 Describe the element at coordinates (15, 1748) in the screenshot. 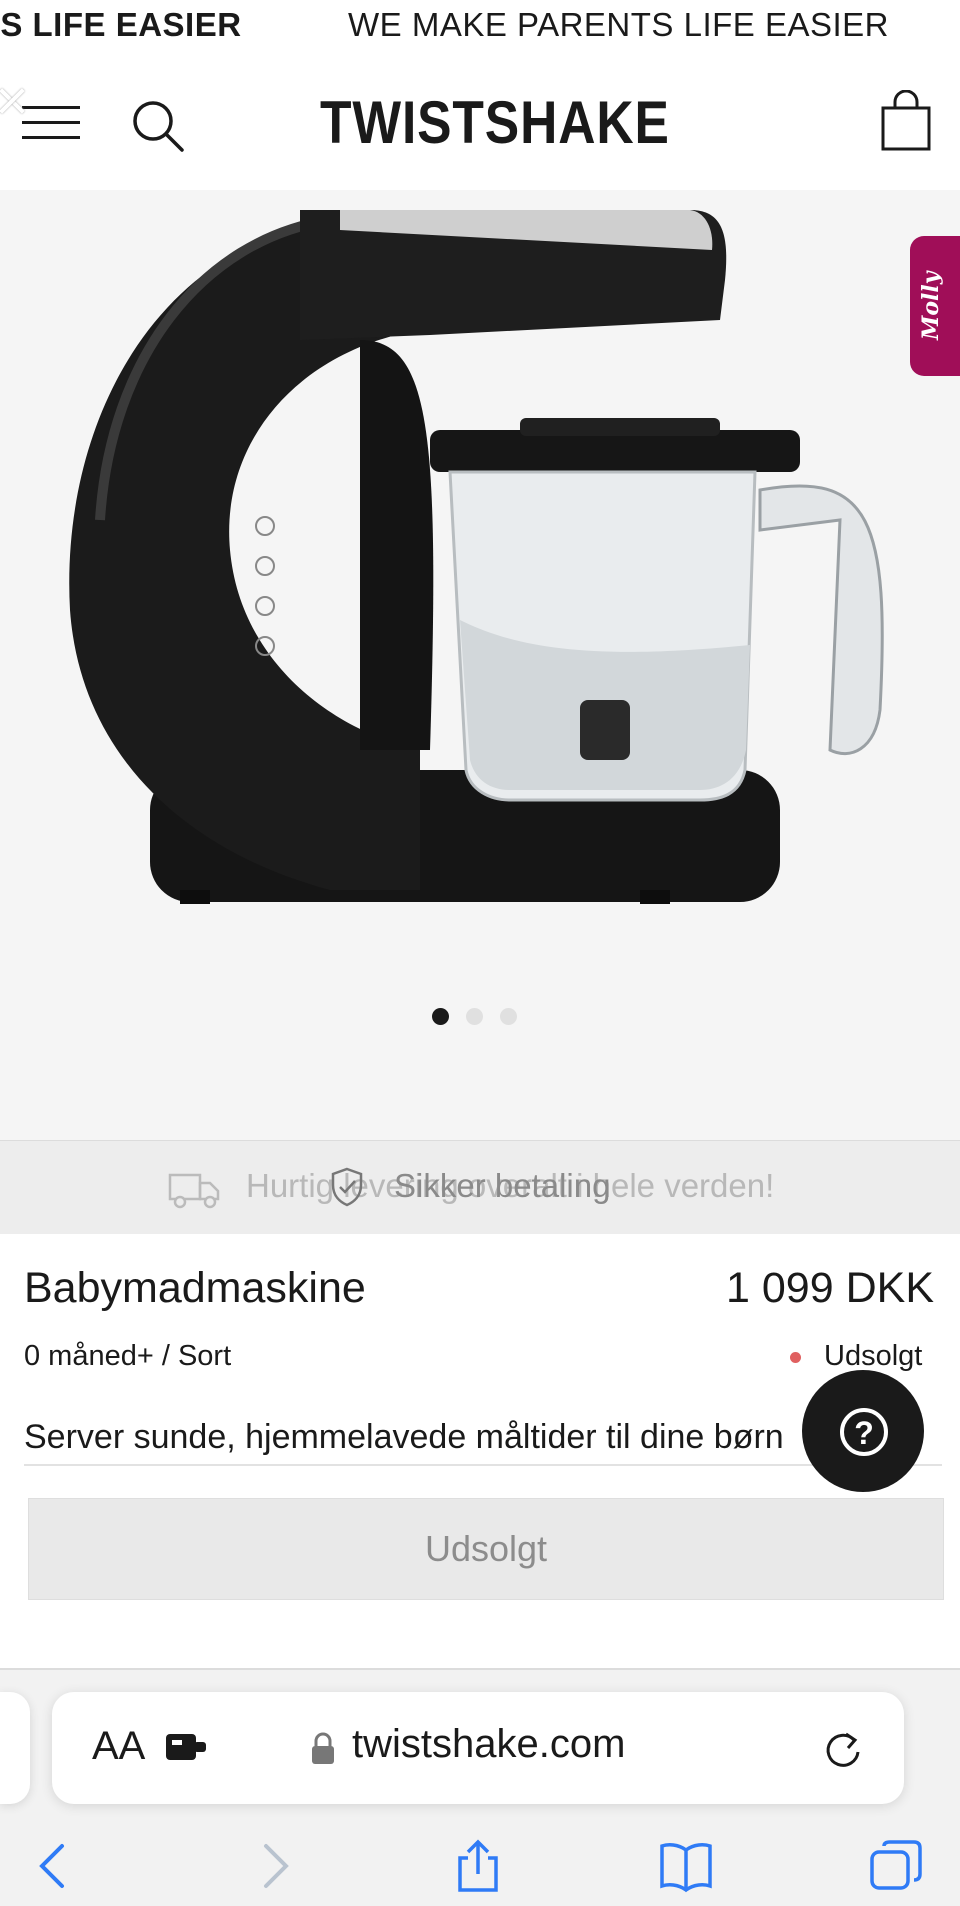

I see `previous-tab-peek` at that location.